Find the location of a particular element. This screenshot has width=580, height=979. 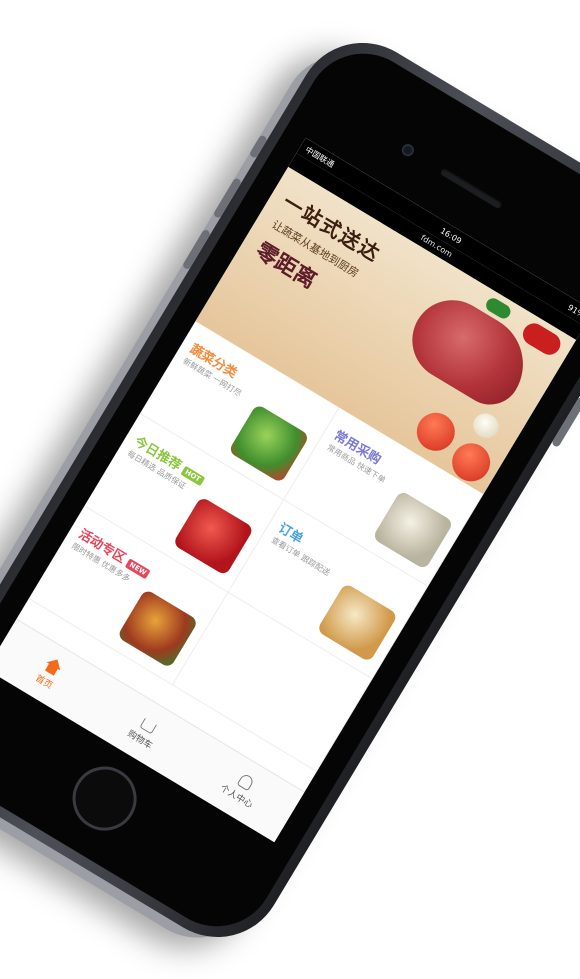

garlic-image is located at coordinates (486, 425).